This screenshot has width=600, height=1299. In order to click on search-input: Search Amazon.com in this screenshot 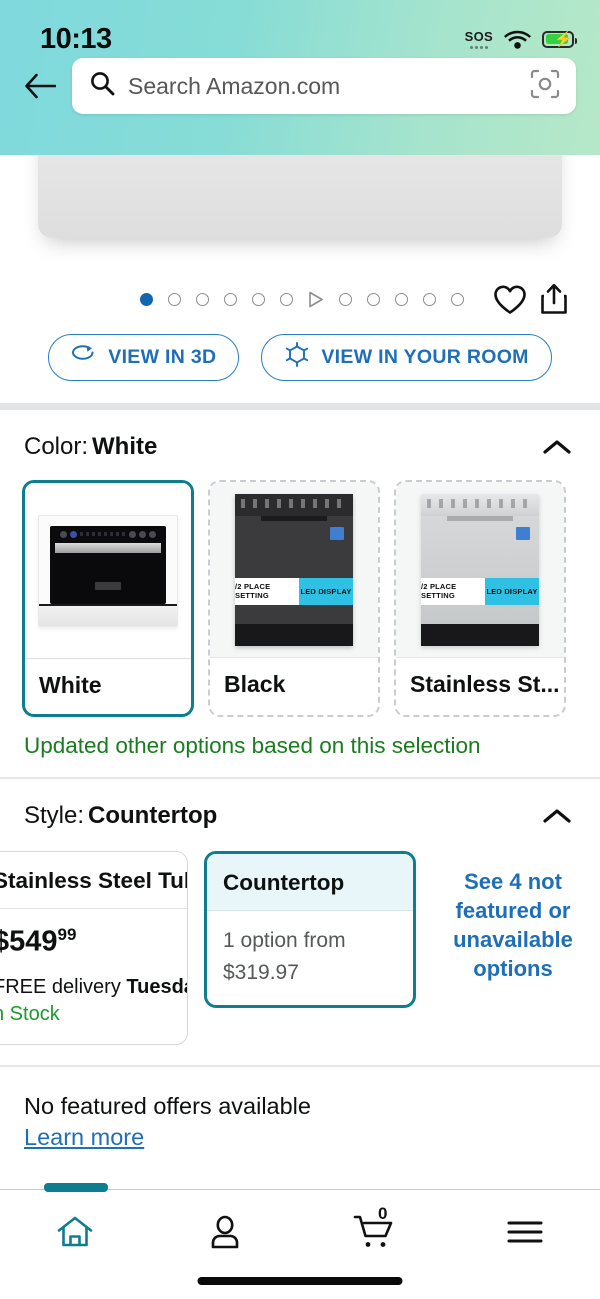, I will do `click(322, 86)`.